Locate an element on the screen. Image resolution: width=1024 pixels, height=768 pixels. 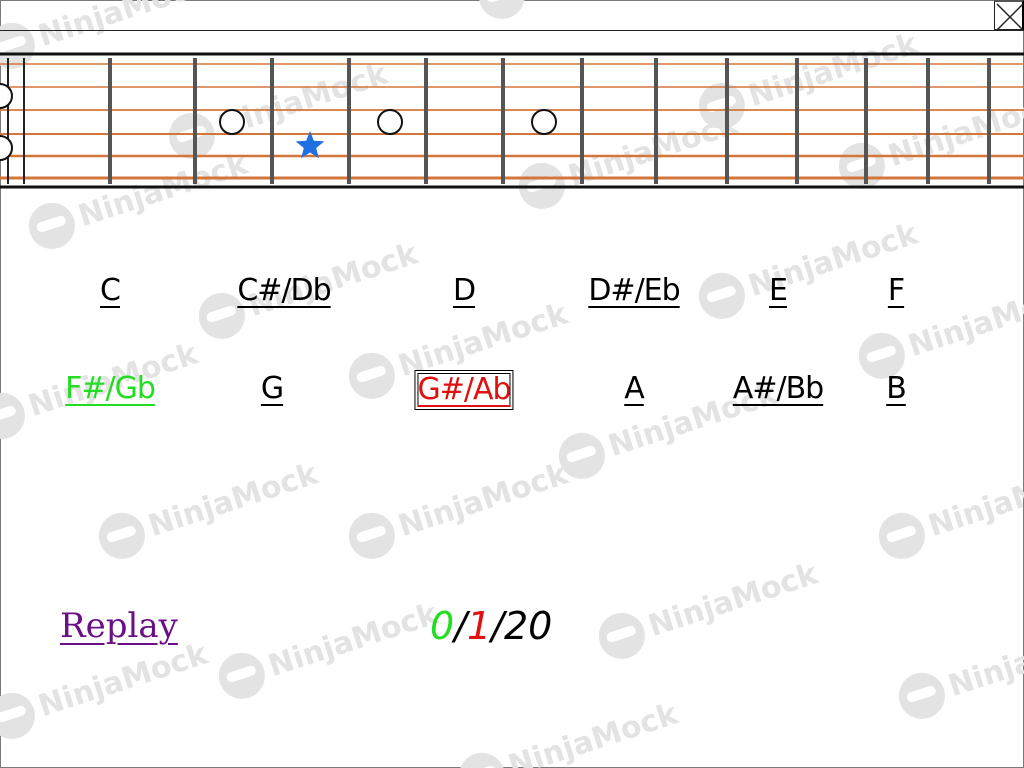
score-display: 0/1/20 is located at coordinates (491, 626).